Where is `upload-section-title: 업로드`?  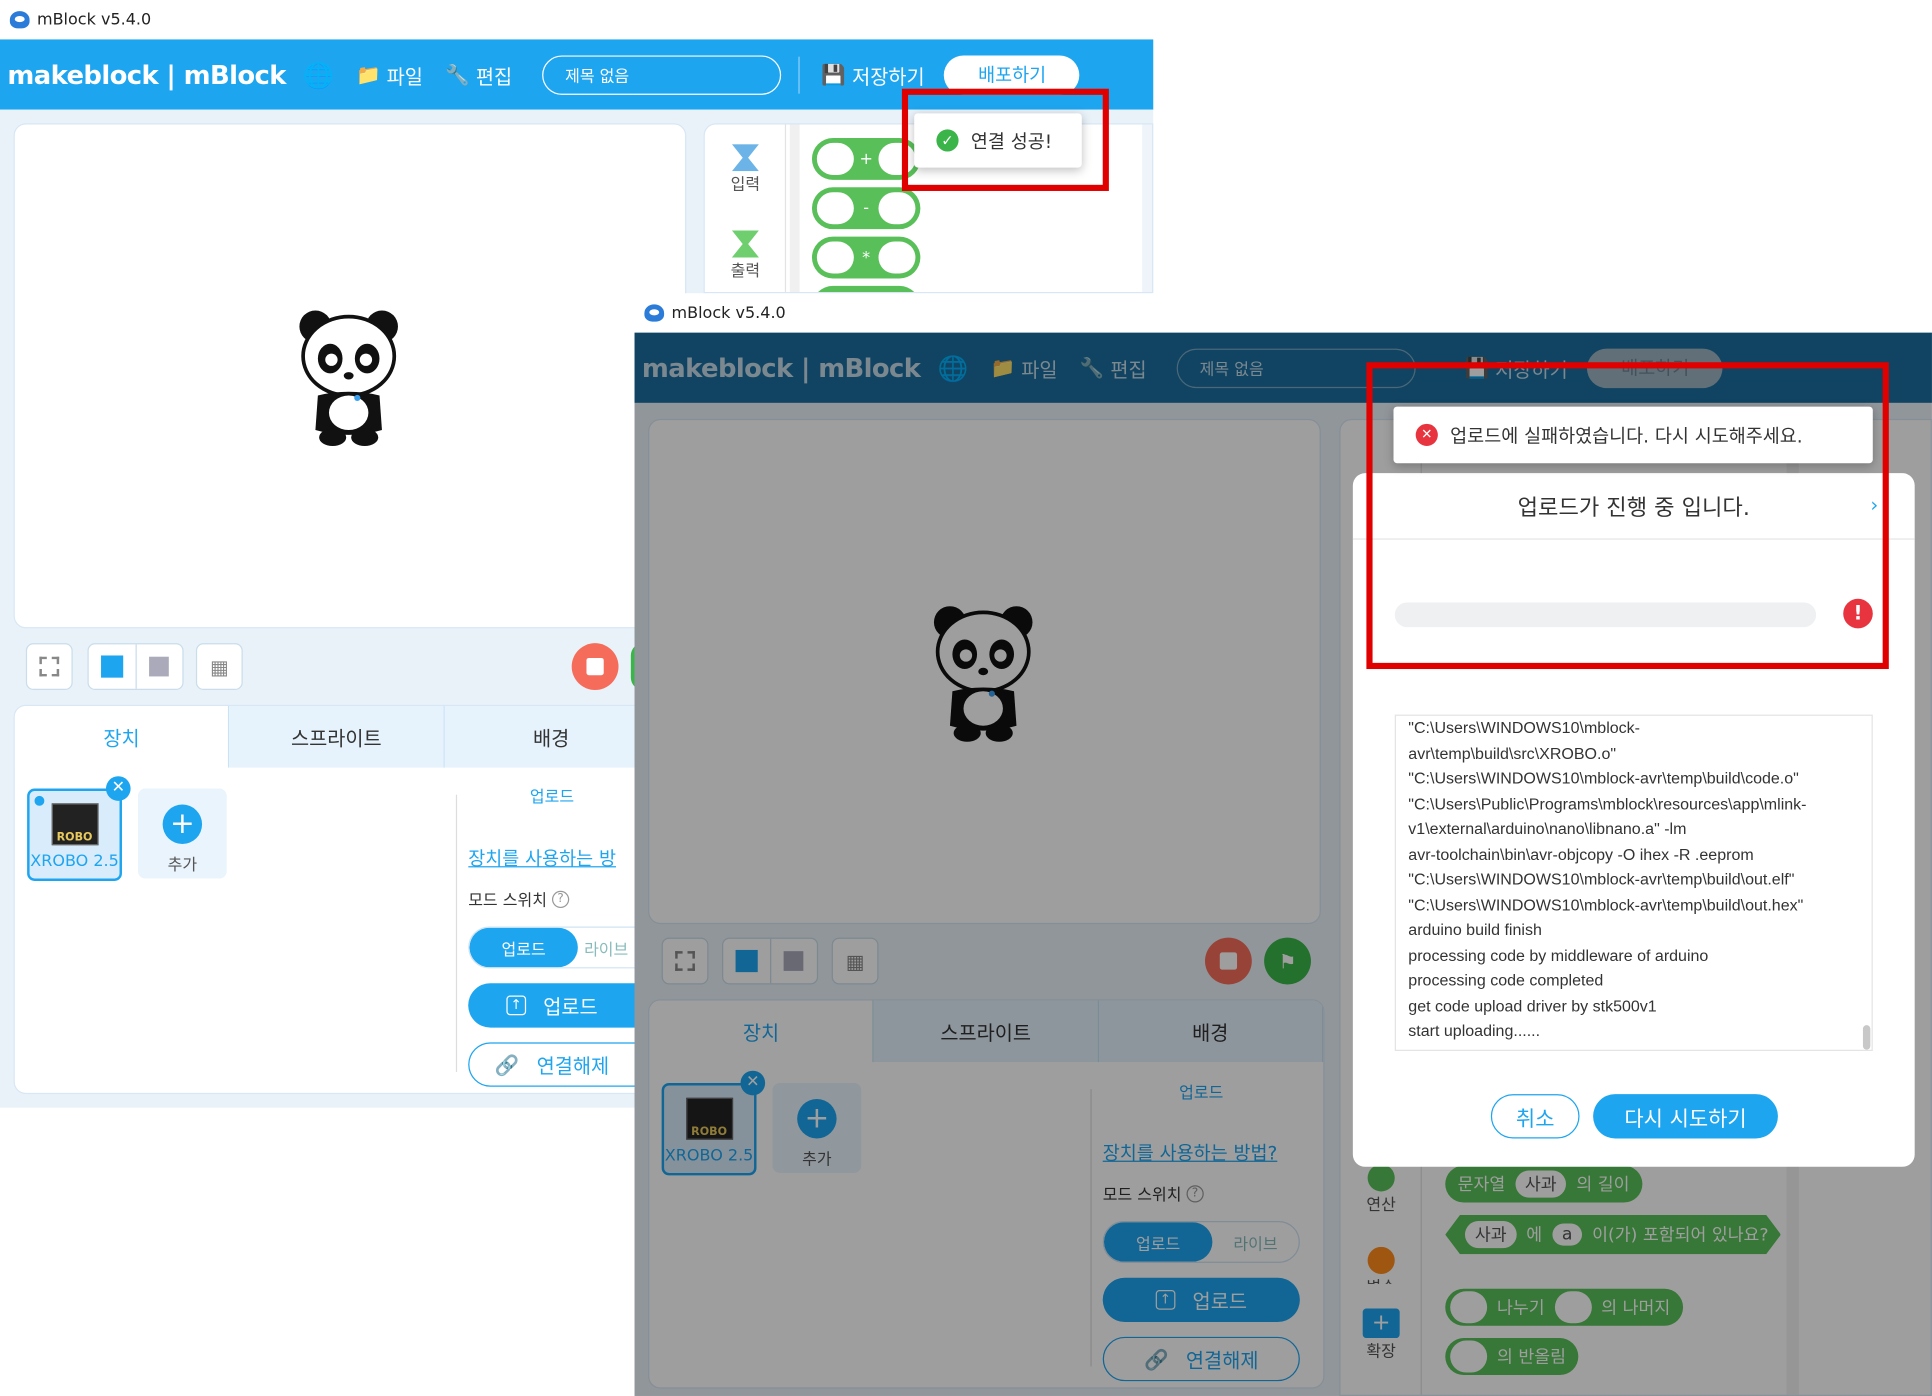
upload-section-title: 업로드 is located at coordinates (552, 798).